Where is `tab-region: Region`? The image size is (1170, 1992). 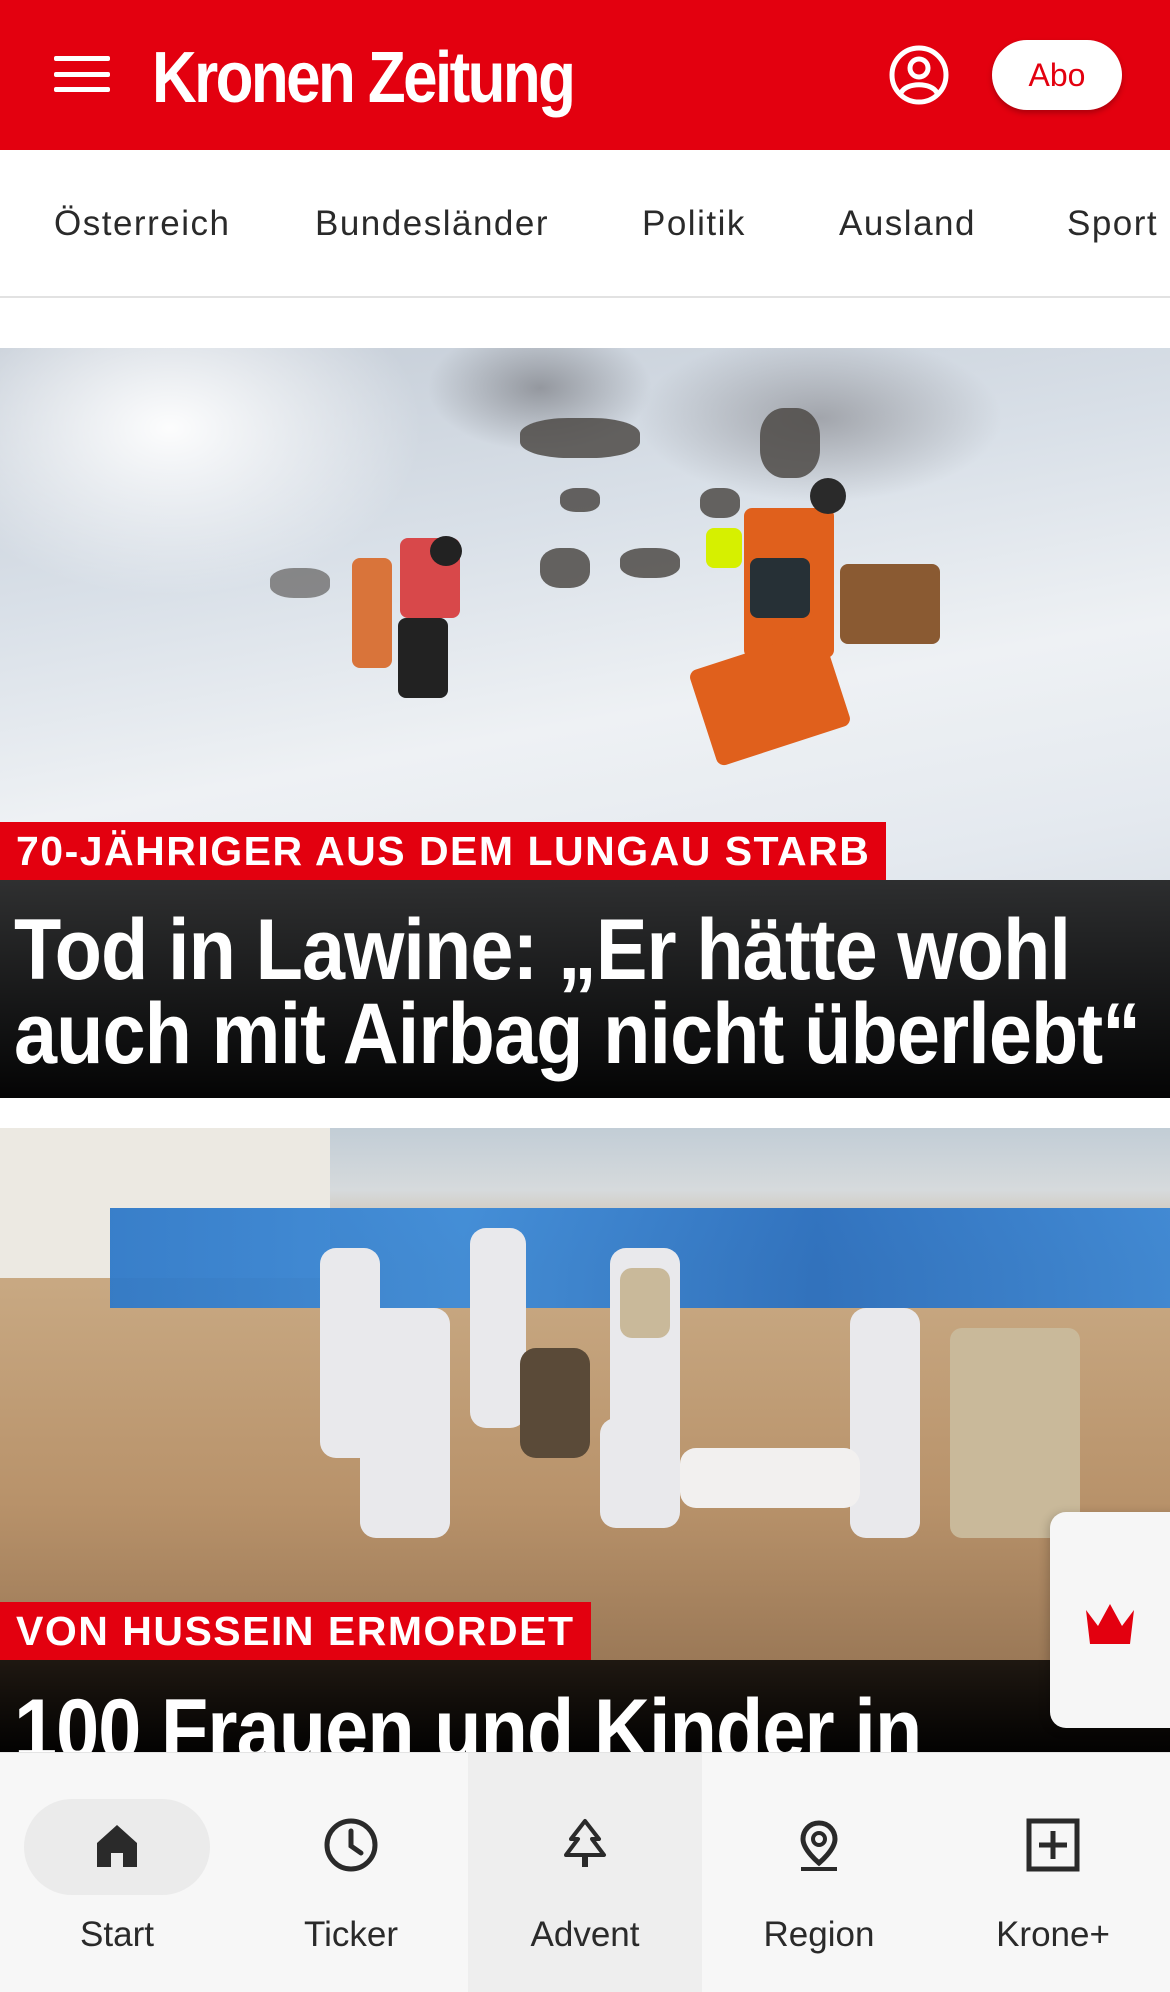 tab-region: Region is located at coordinates (819, 1872).